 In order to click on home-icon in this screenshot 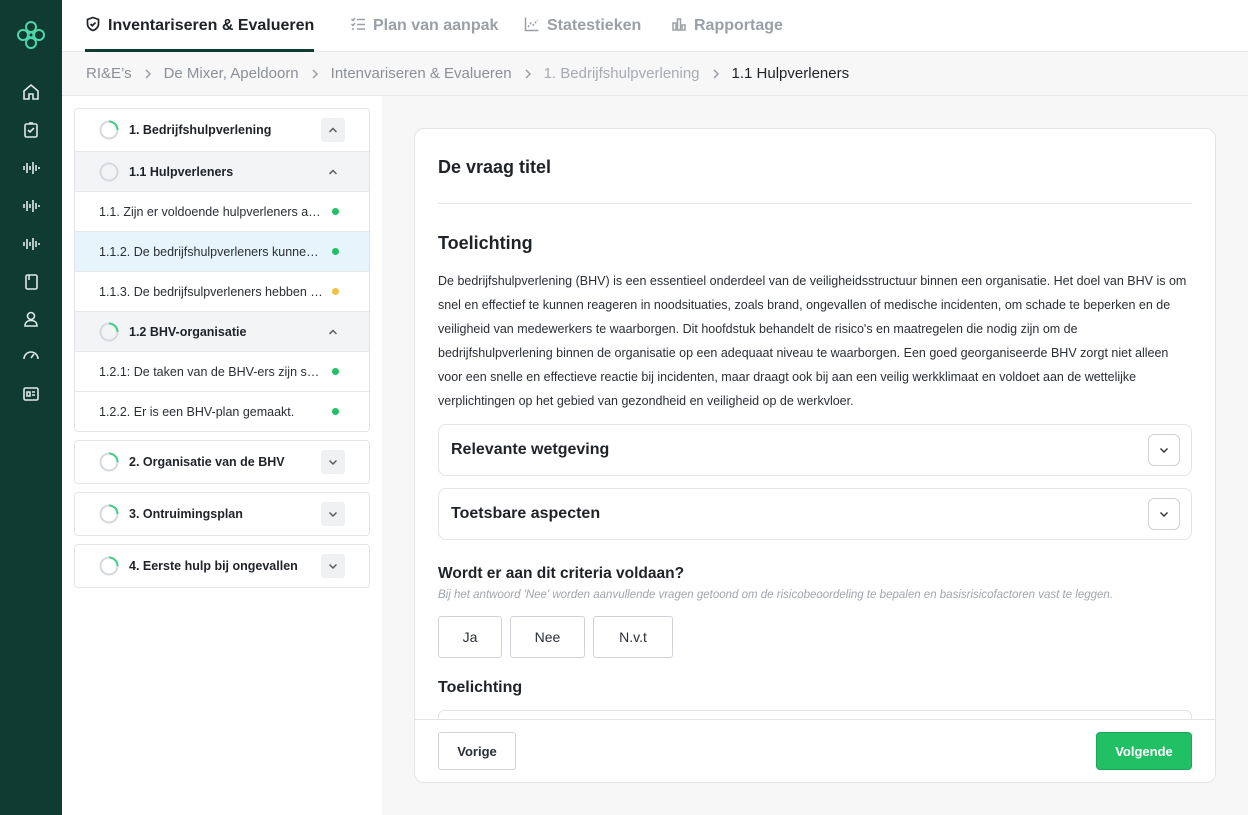, I will do `click(31, 92)`.